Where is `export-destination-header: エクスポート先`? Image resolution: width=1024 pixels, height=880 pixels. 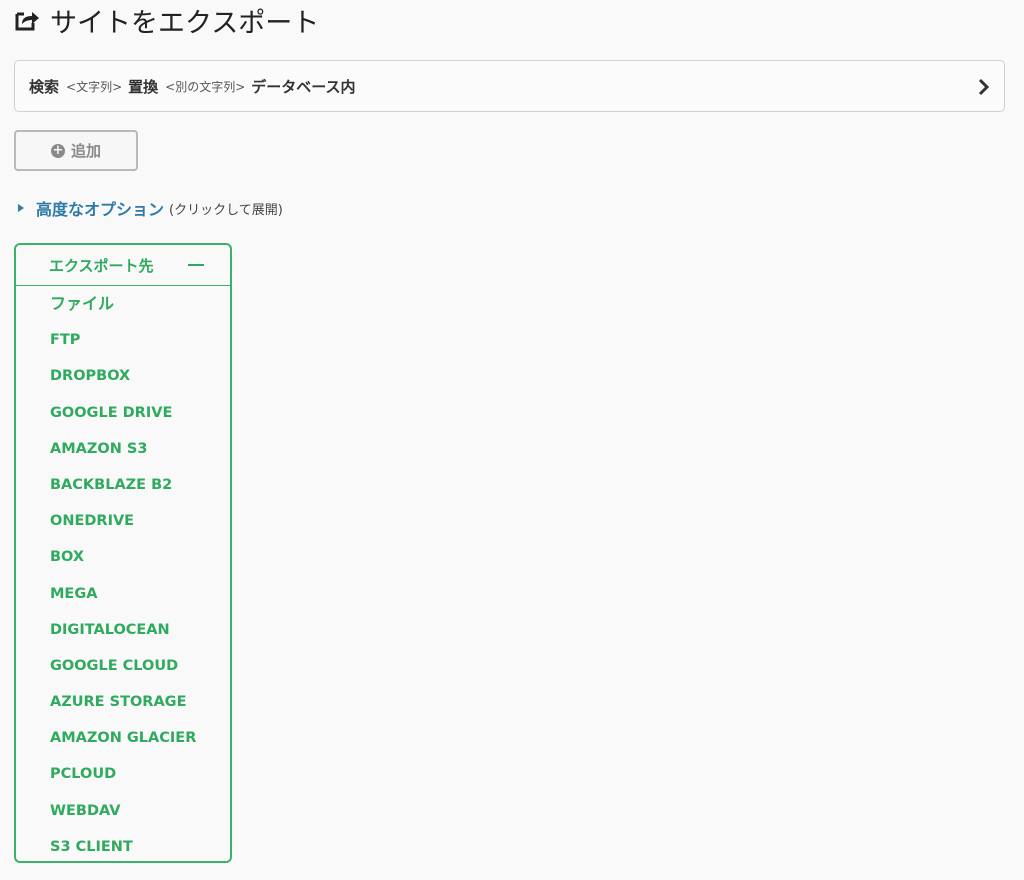
export-destination-header: エクスポート先 is located at coordinates (123, 265).